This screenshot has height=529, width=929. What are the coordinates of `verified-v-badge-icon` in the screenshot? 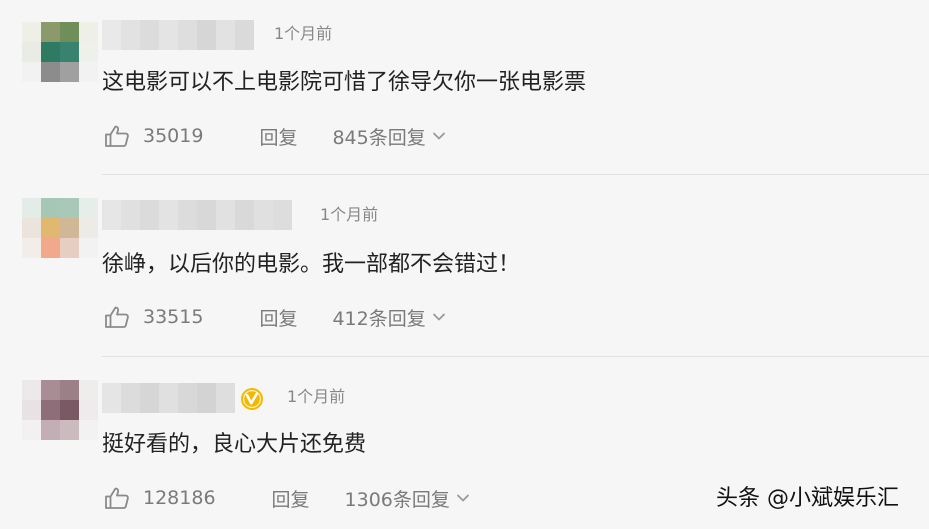 It's located at (252, 399).